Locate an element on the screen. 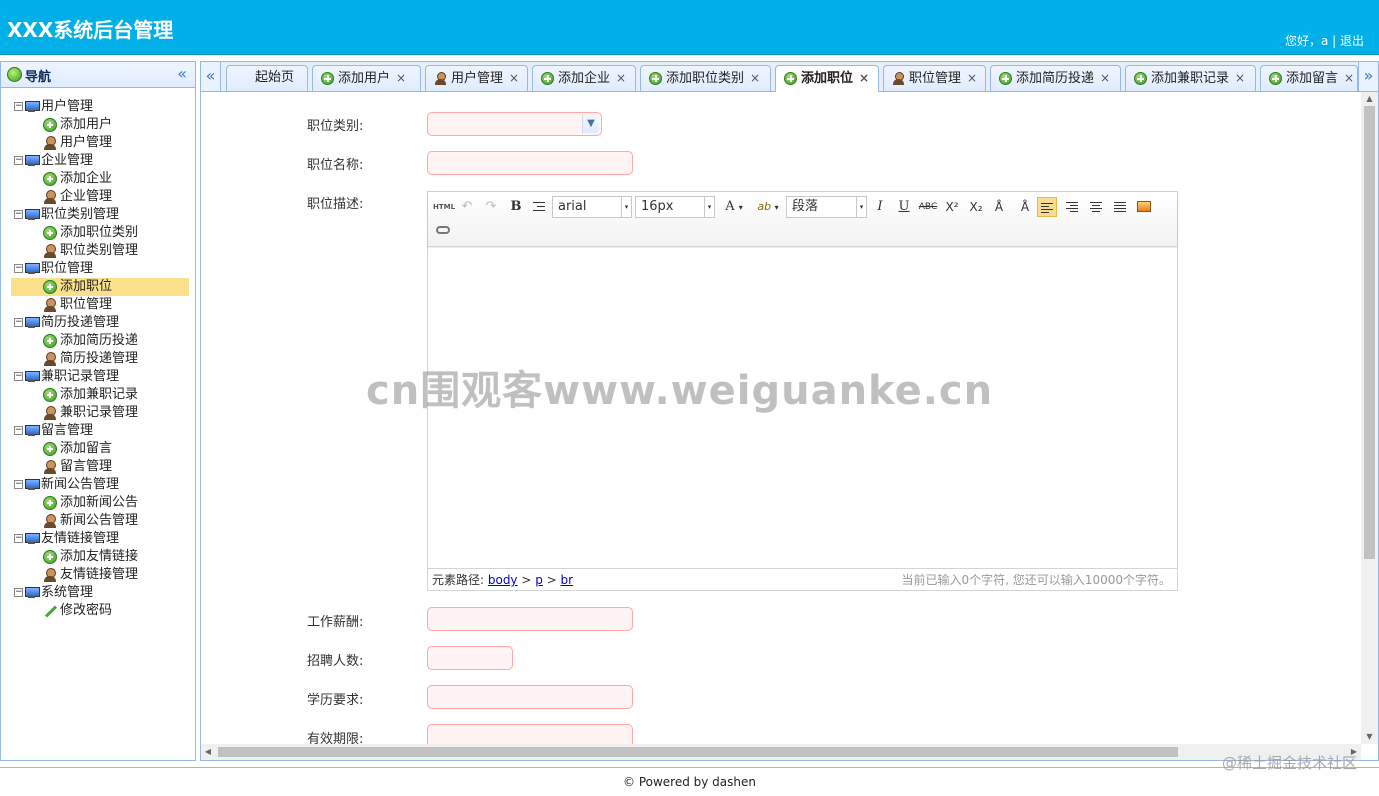  nav-item: 用户管理 is located at coordinates (100, 143).